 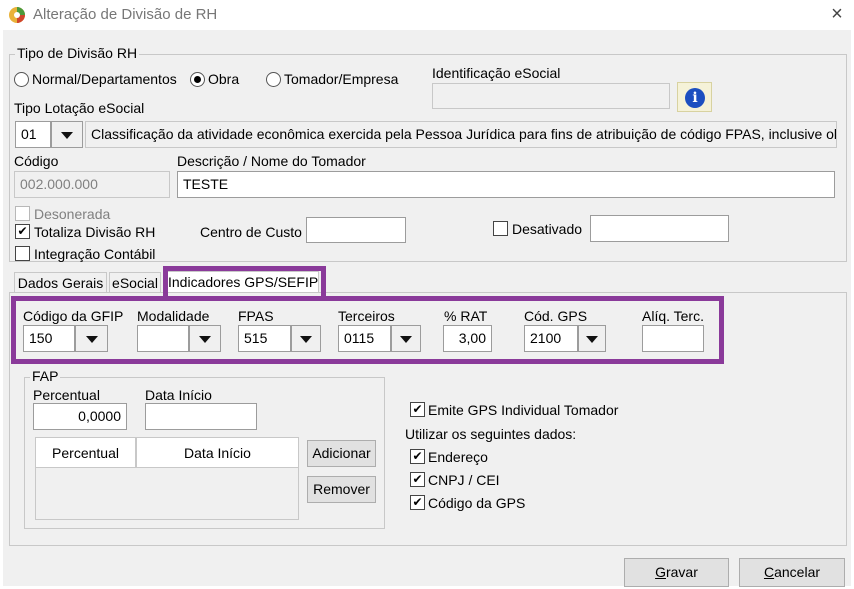 I want to click on info-button: i, so click(x=694, y=97).